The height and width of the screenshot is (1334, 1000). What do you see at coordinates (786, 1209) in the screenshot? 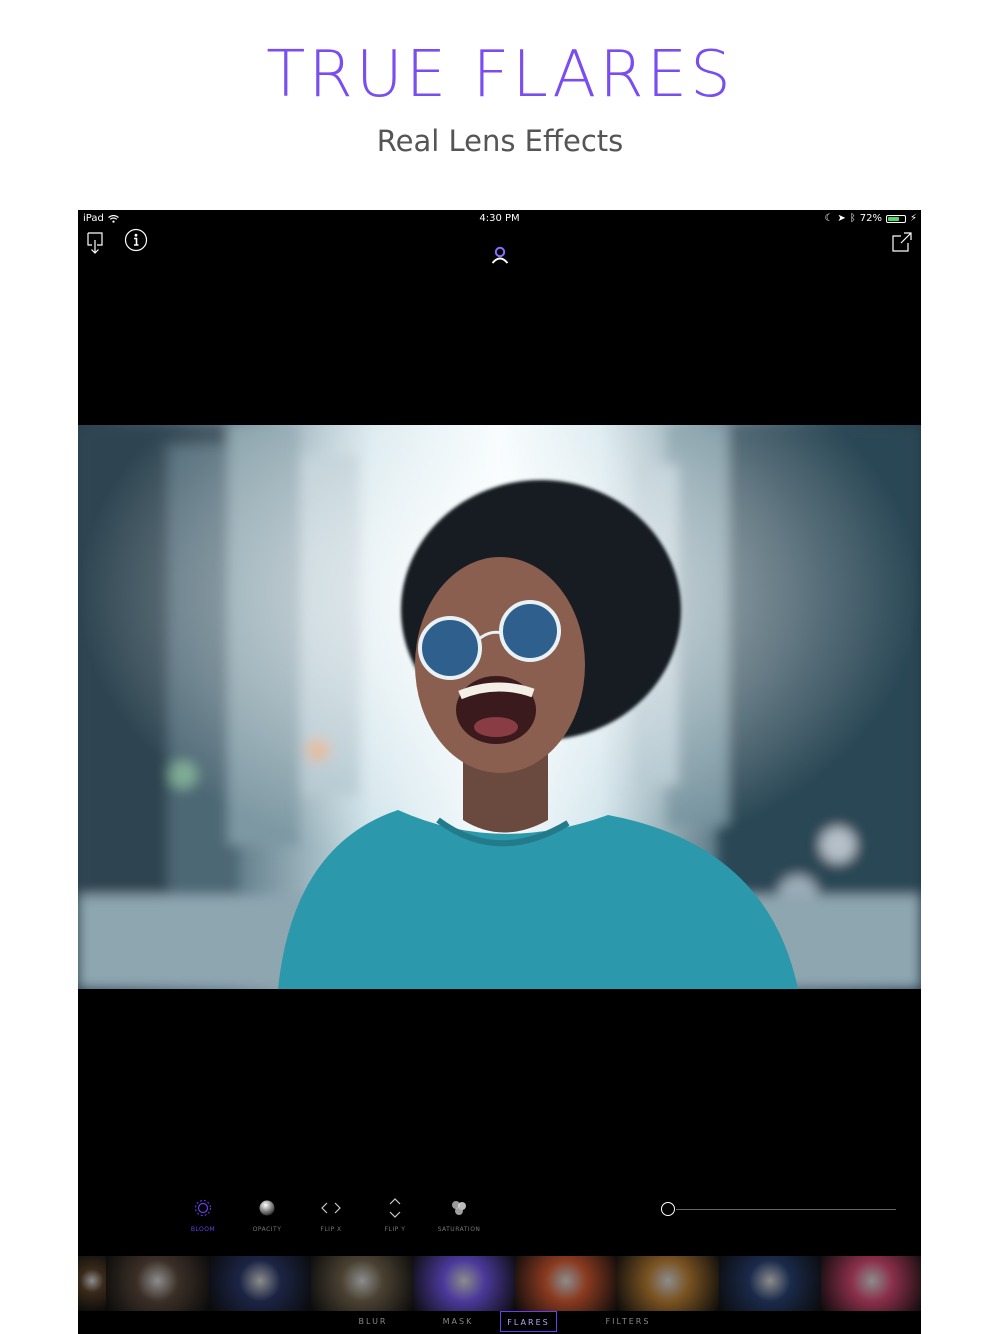
I see `intensity-slider-track` at bounding box center [786, 1209].